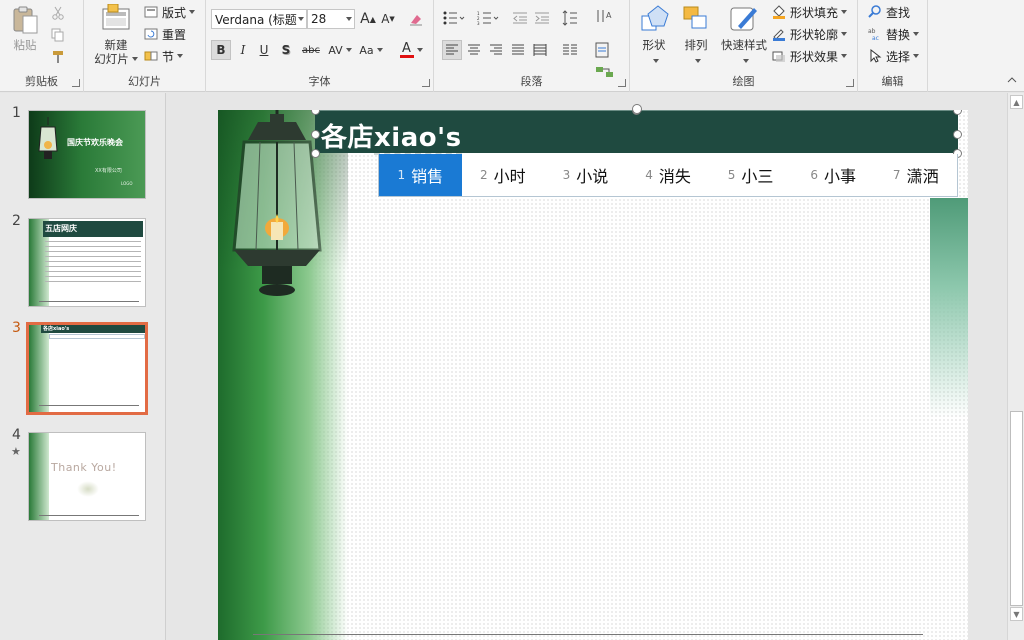 Image resolution: width=1024 pixels, height=640 pixels. What do you see at coordinates (165, 34) in the screenshot?
I see `reset-button: 重置` at bounding box center [165, 34].